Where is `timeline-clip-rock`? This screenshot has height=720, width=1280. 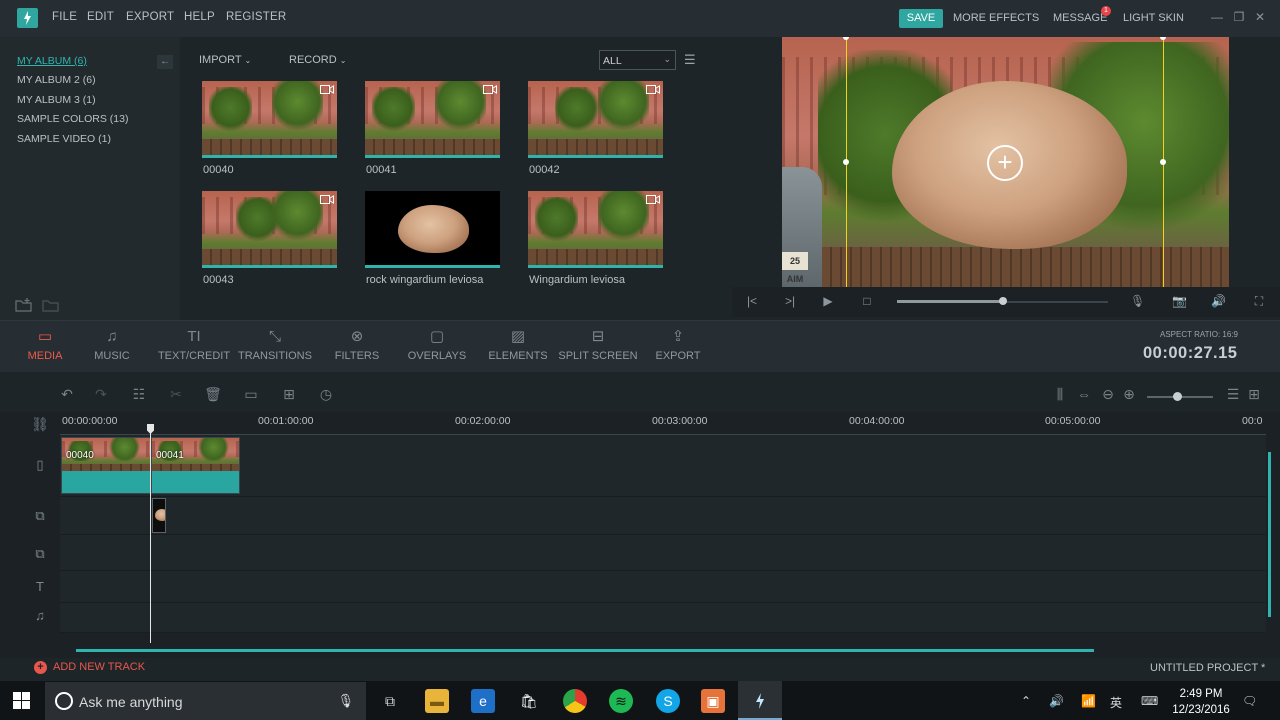
timeline-clip-rock is located at coordinates (159, 515).